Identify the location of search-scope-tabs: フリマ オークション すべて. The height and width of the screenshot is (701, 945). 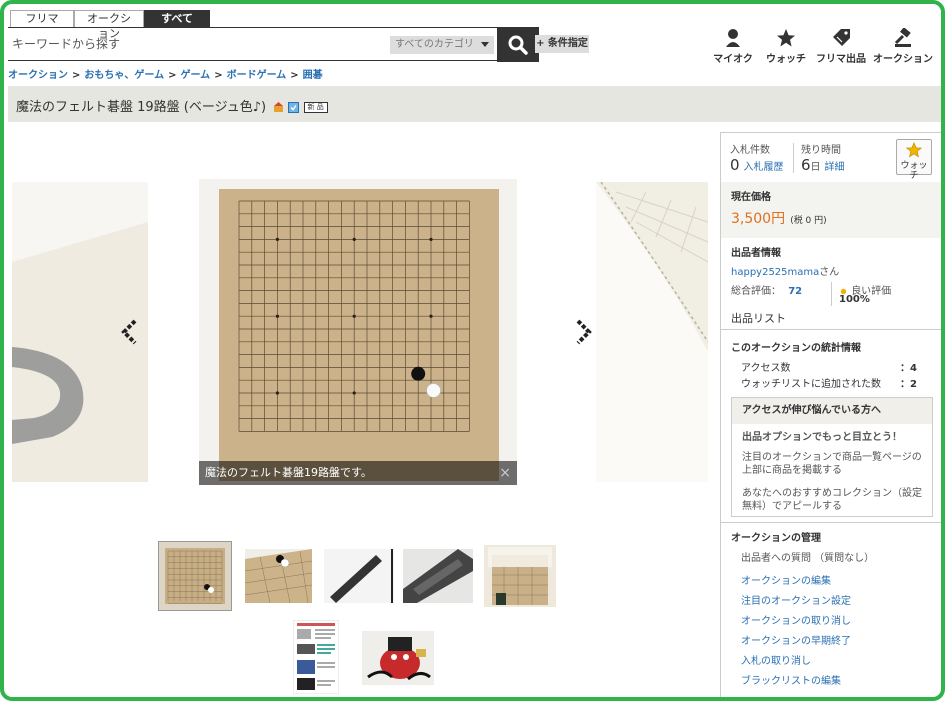
(110, 25).